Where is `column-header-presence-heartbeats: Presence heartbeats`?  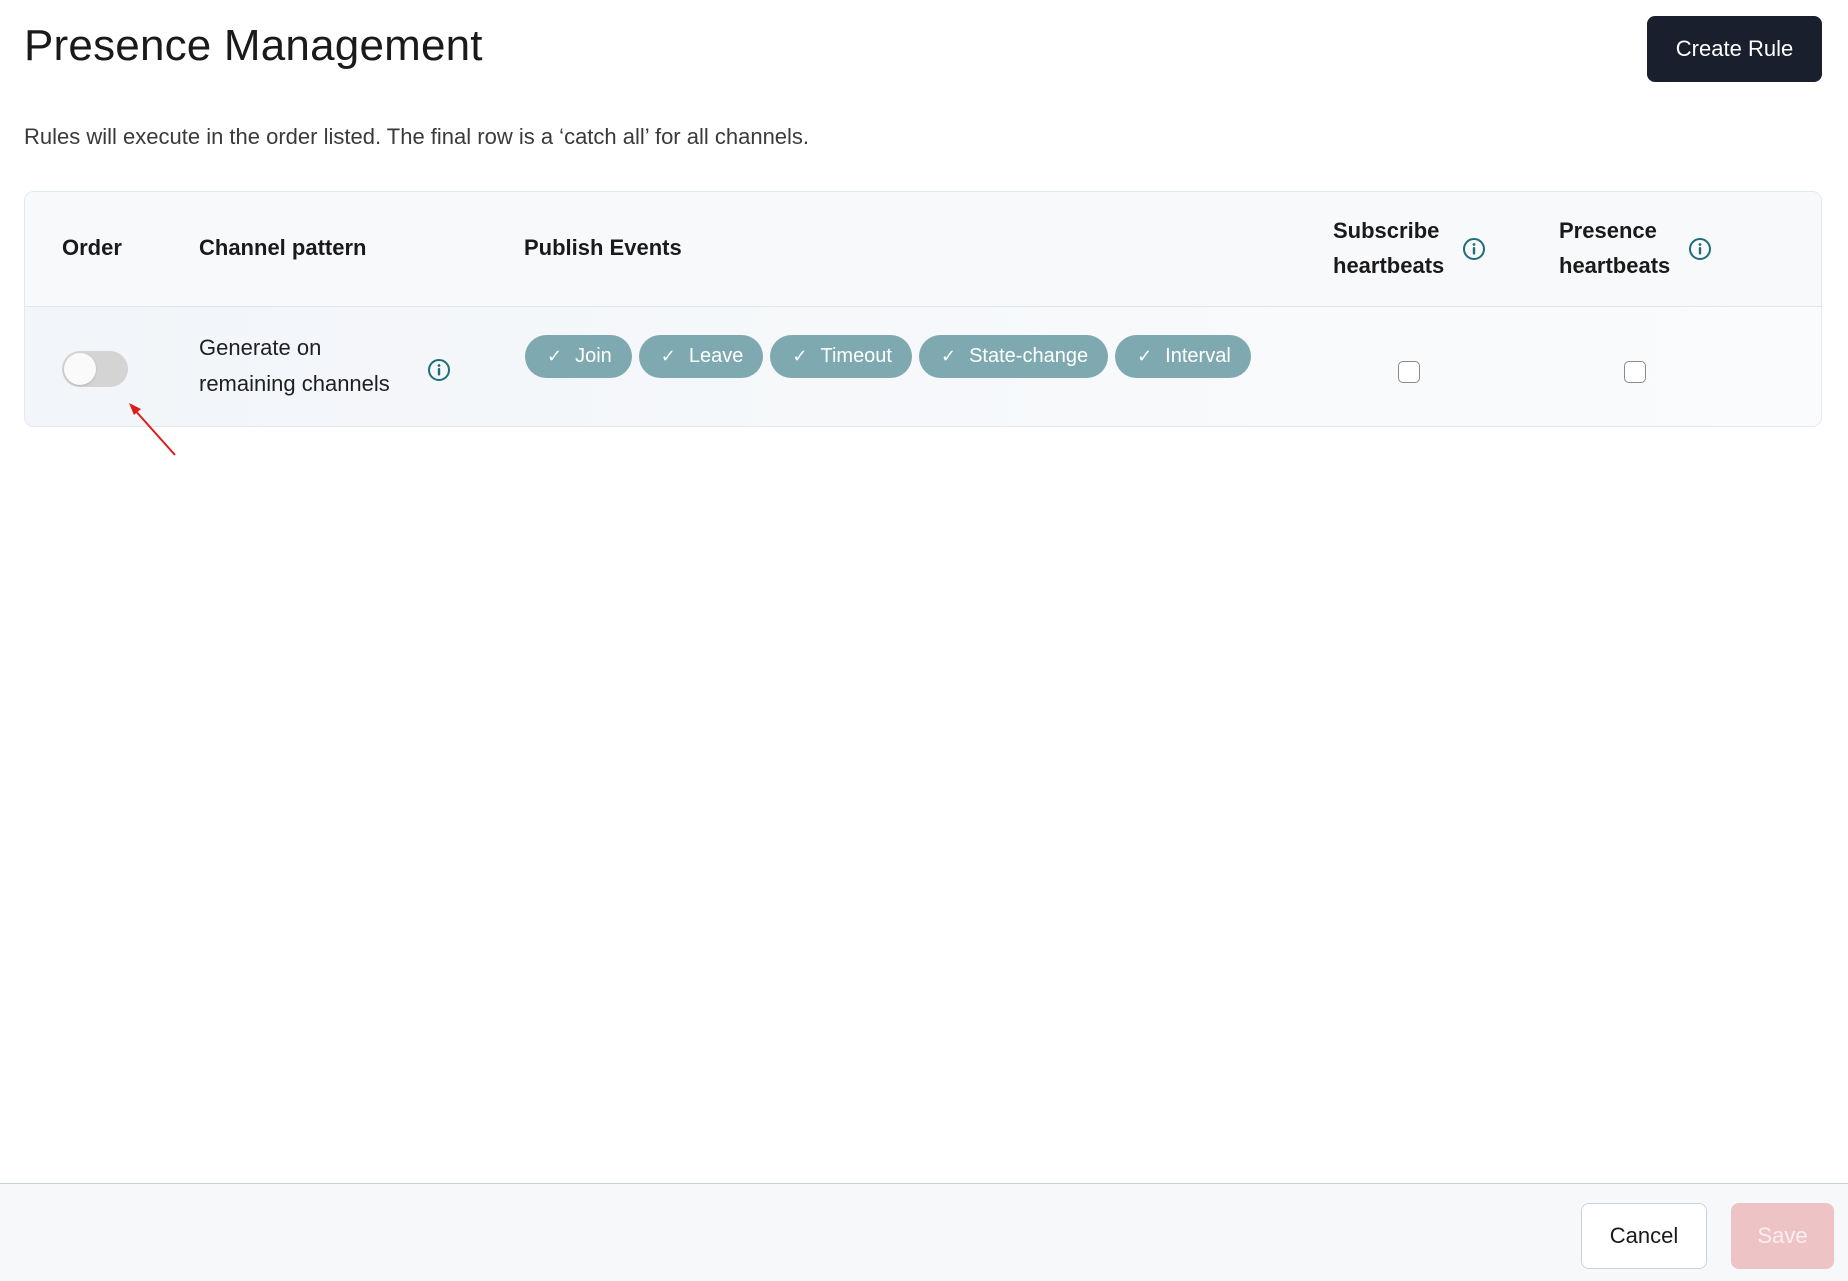
column-header-presence-heartbeats: Presence heartbeats is located at coordinates (1614, 248).